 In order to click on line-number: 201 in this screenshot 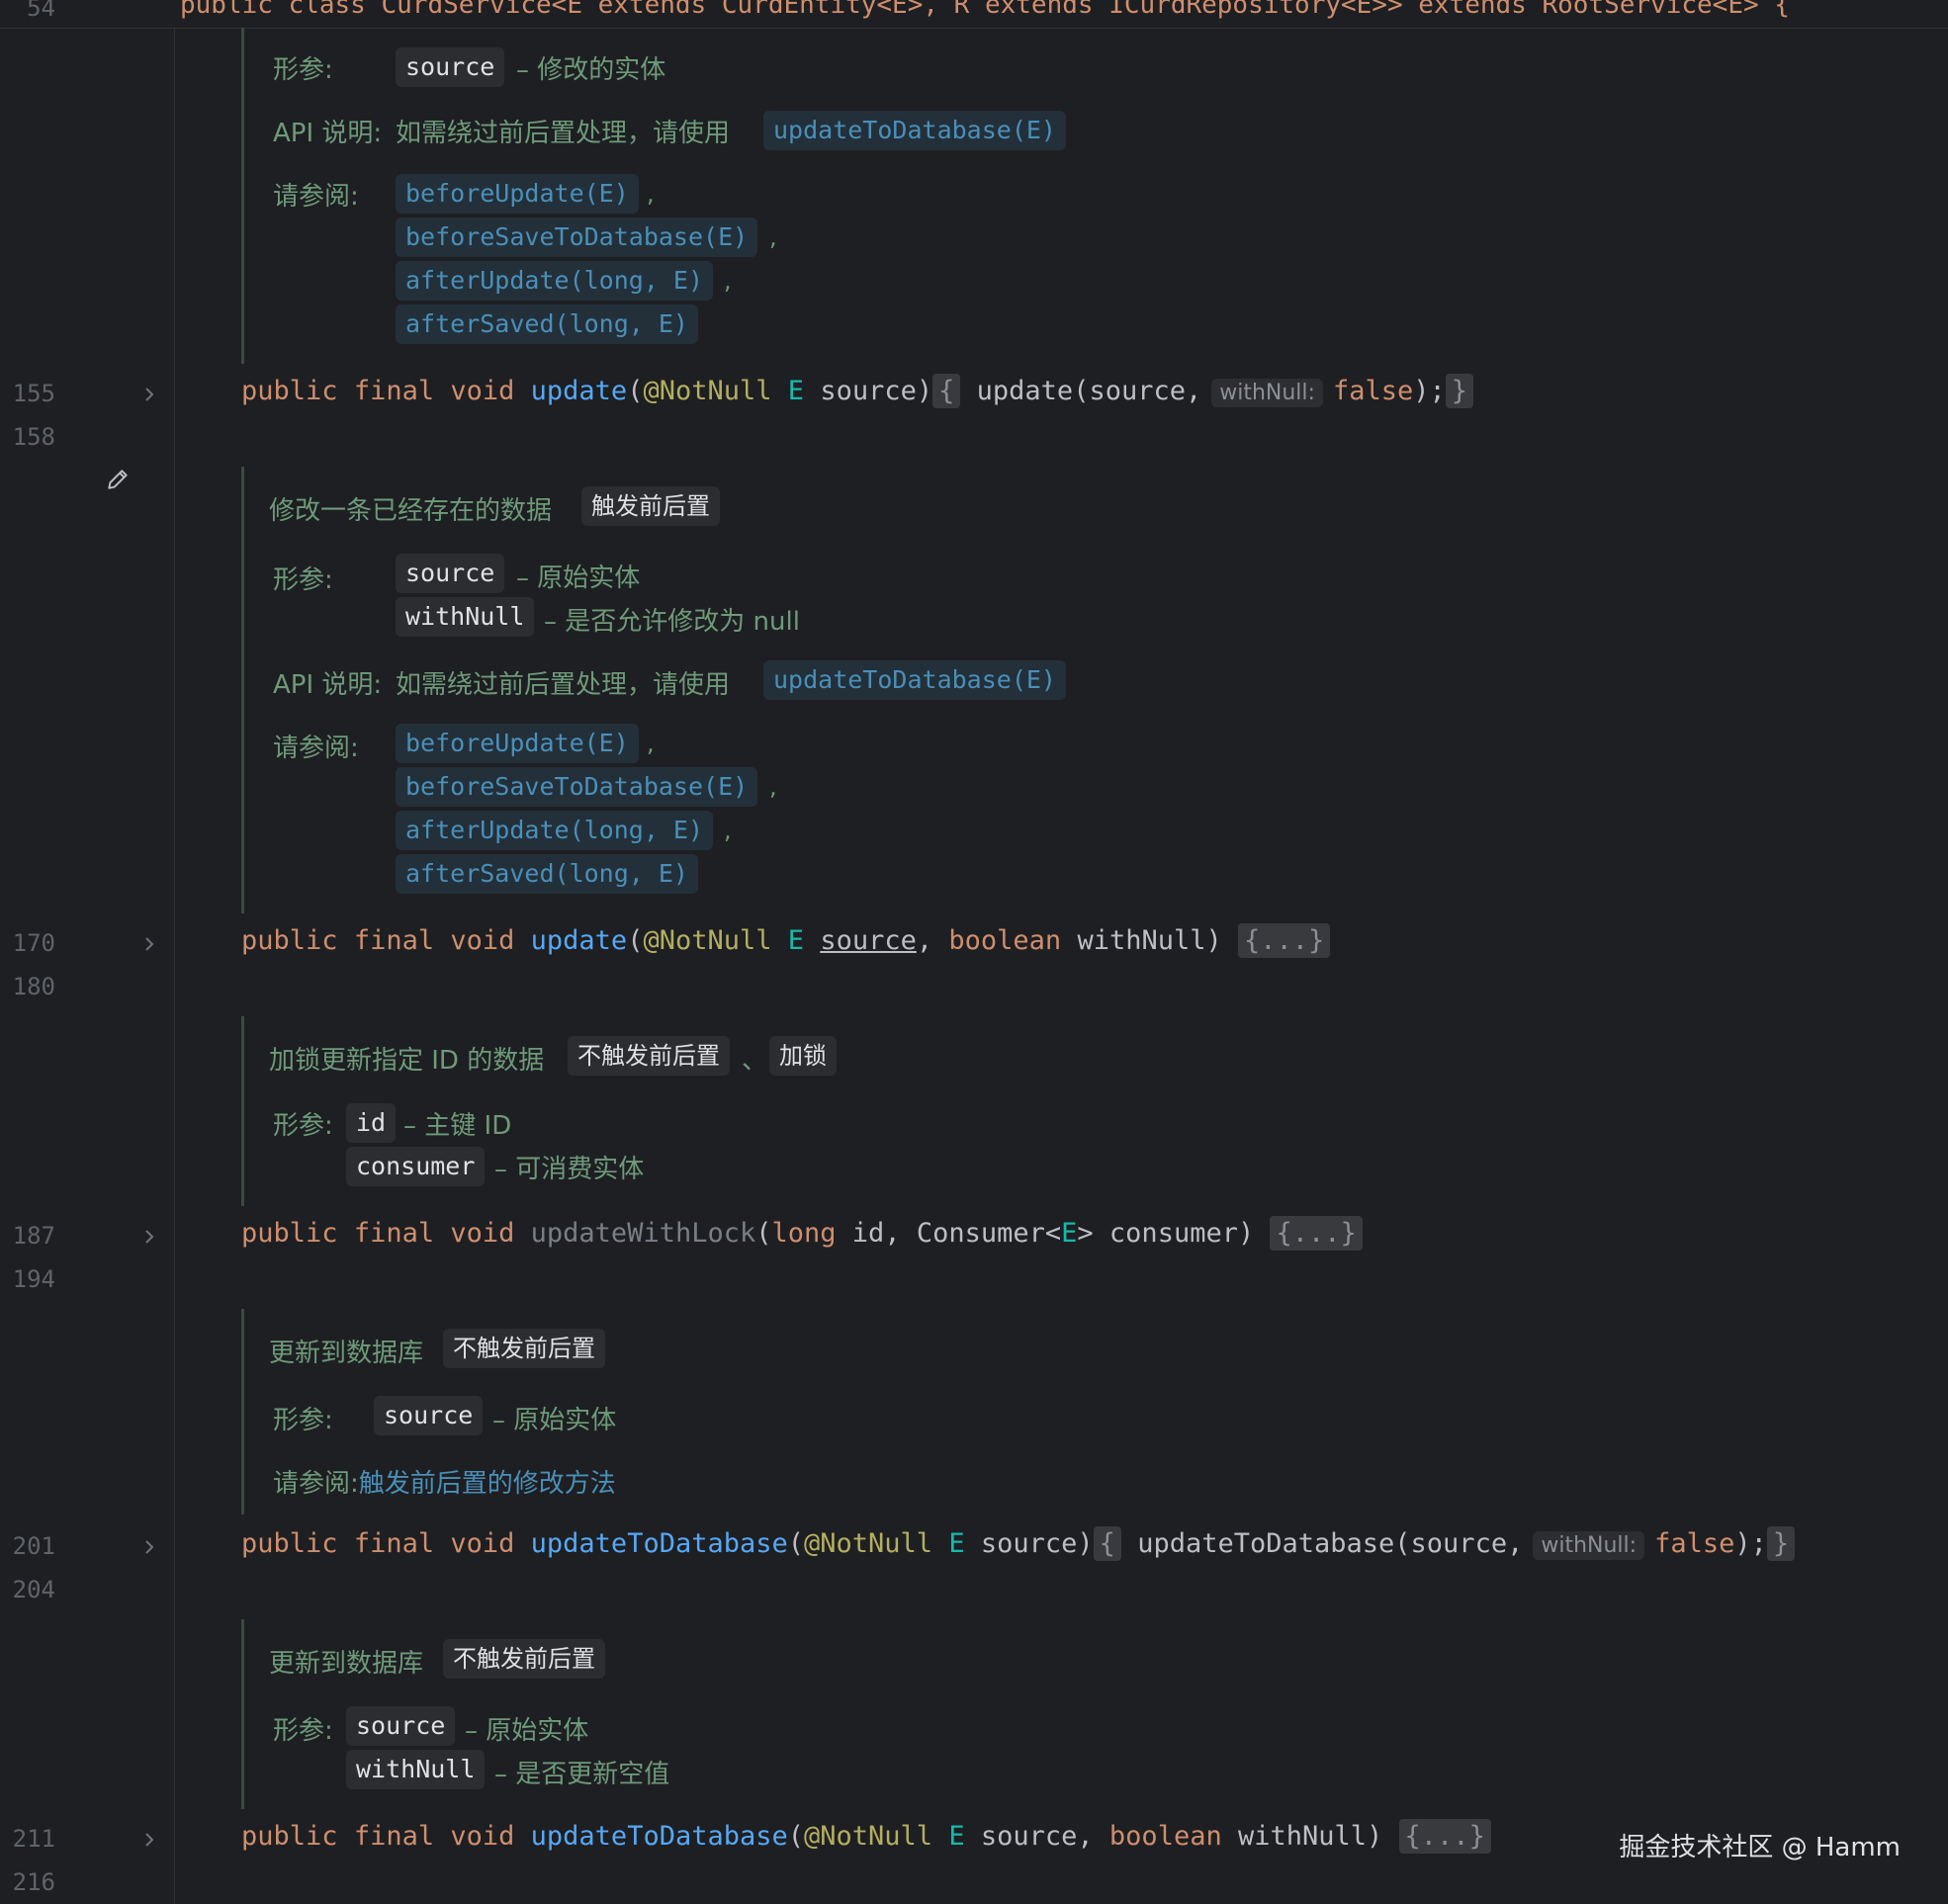, I will do `click(33, 1546)`.